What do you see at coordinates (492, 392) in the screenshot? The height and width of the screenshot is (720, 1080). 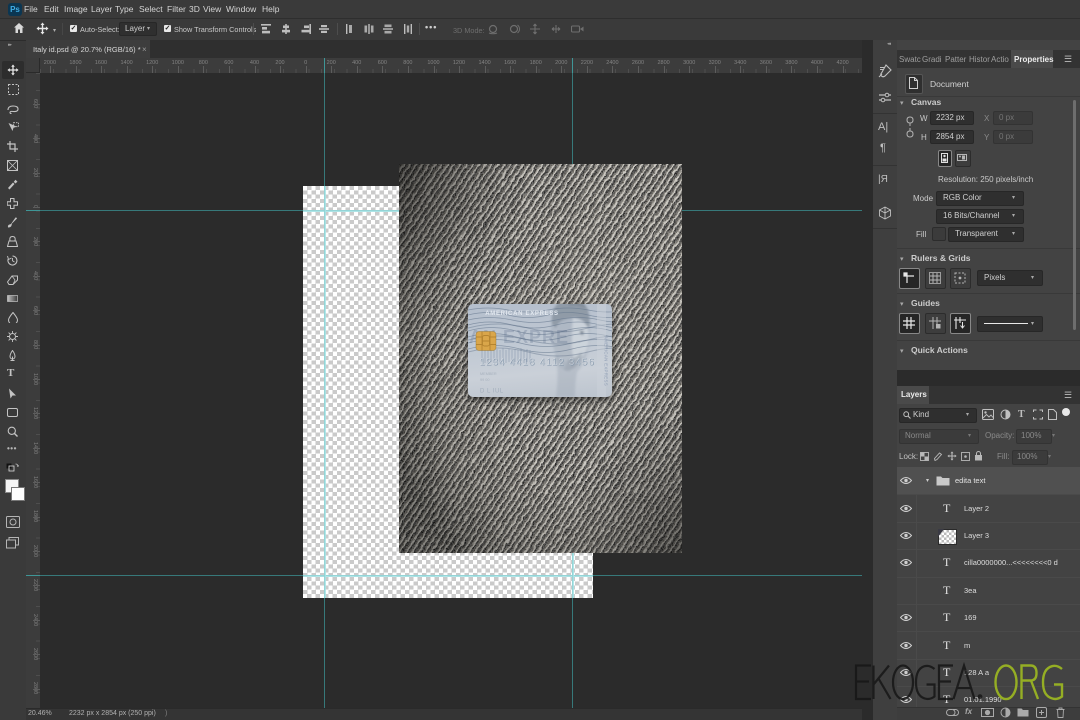 I see `svg-text: D L IUL` at bounding box center [492, 392].